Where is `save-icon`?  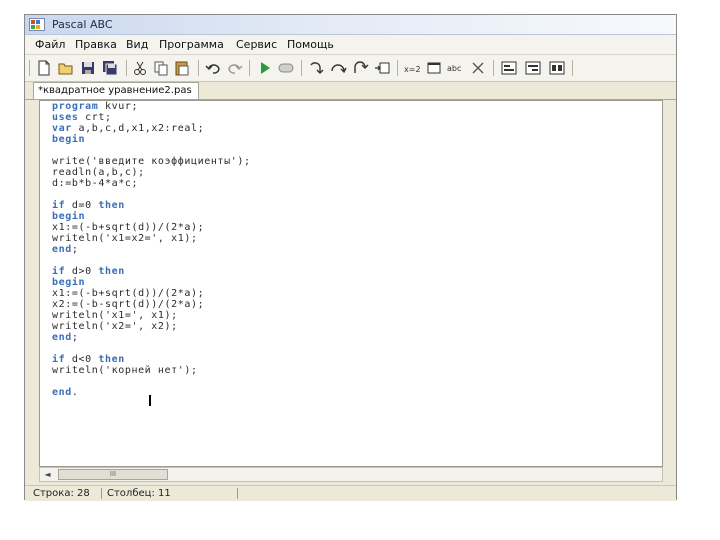
save-icon is located at coordinates (88, 68).